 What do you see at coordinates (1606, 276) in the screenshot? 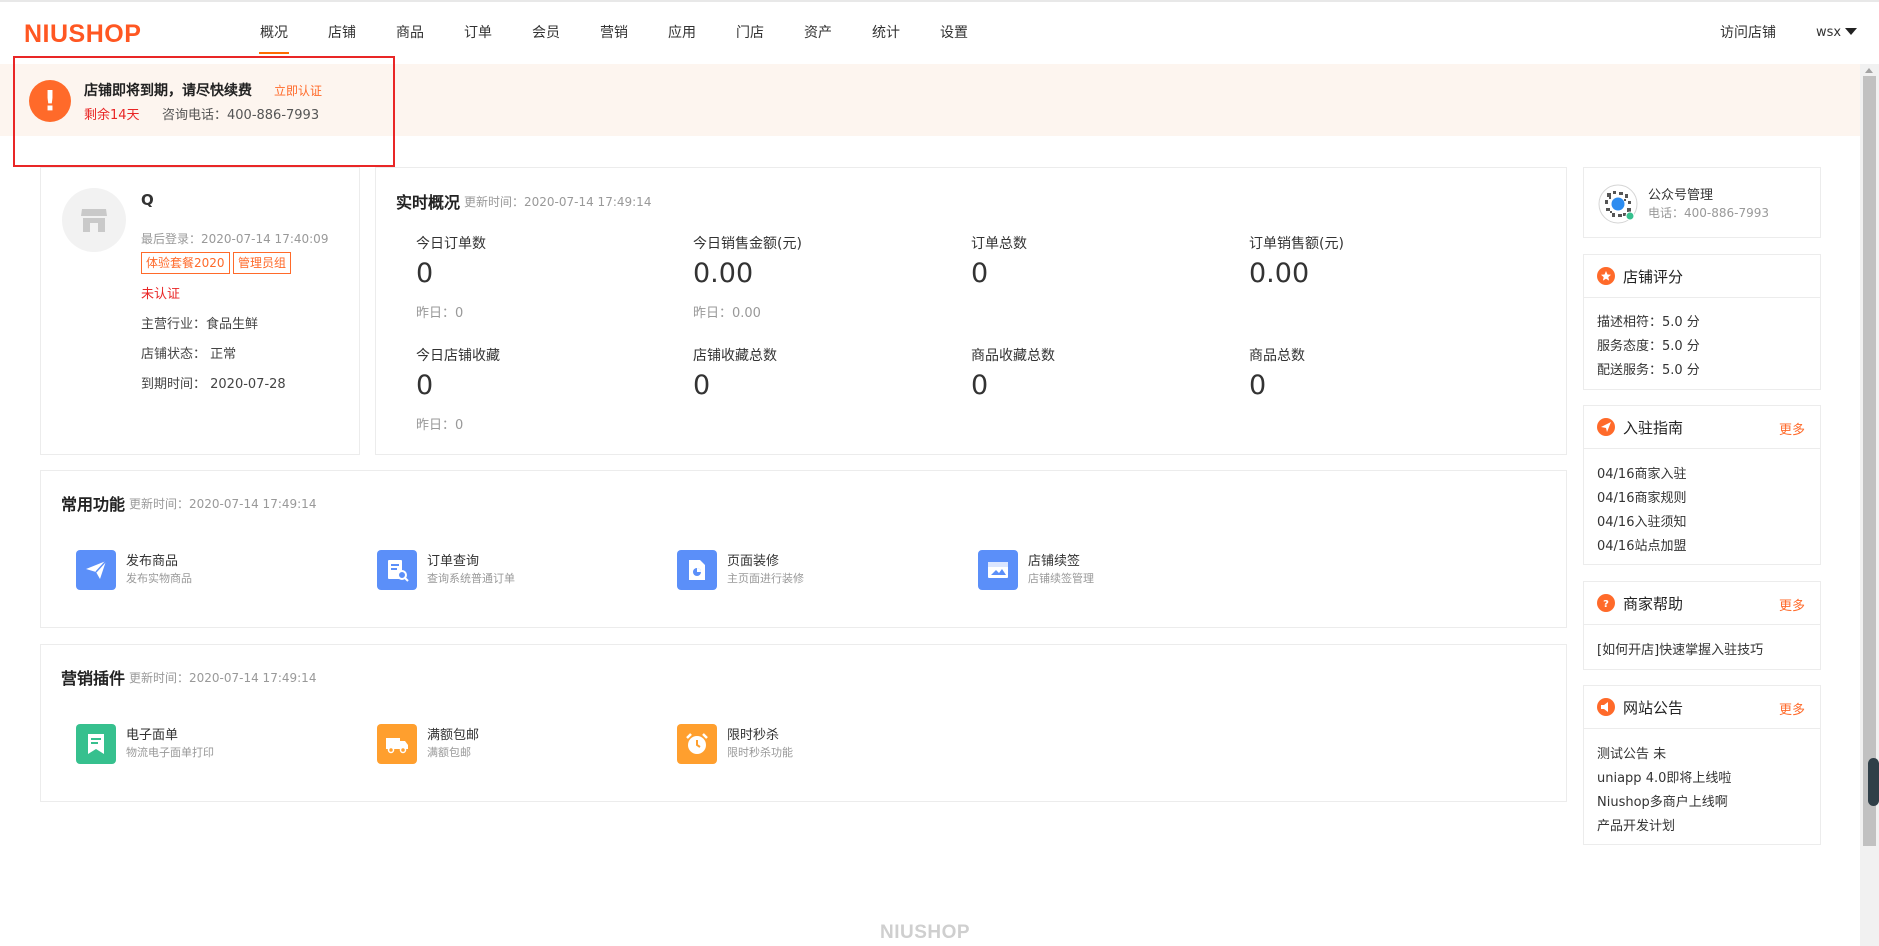
I see `star-badge-icon` at bounding box center [1606, 276].